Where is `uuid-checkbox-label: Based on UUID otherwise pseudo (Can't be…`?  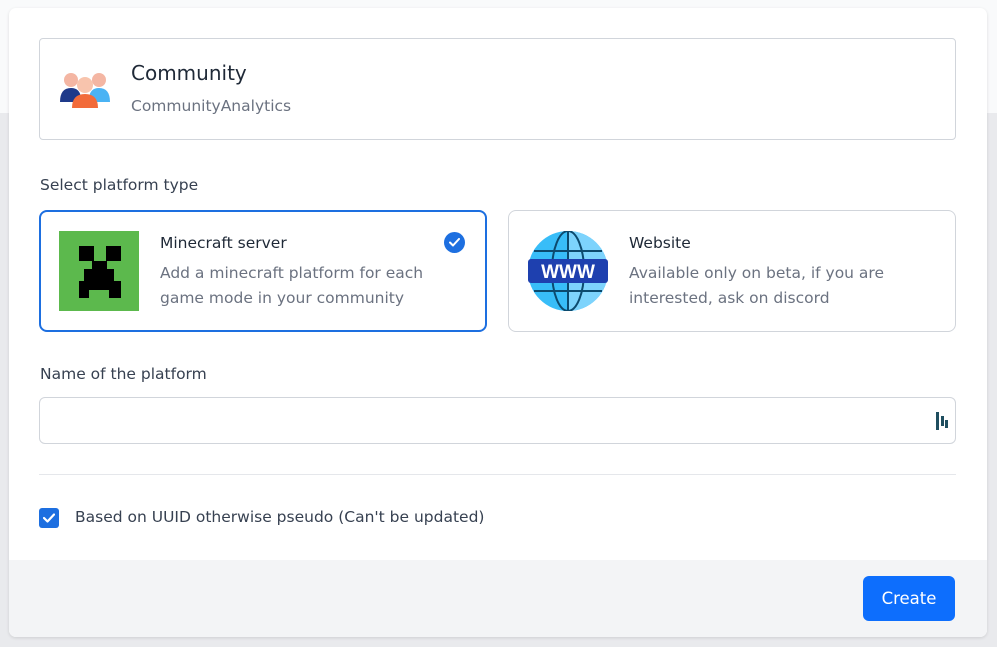
uuid-checkbox-label: Based on UUID otherwise pseudo (Can't be… is located at coordinates (279, 517).